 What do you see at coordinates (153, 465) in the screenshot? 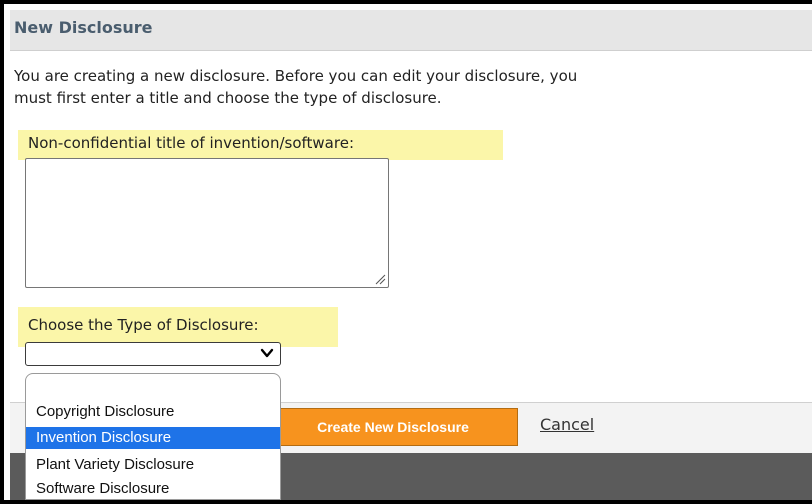
I see `option-plant-variety-disclosure: Plant Variety Disclosure` at bounding box center [153, 465].